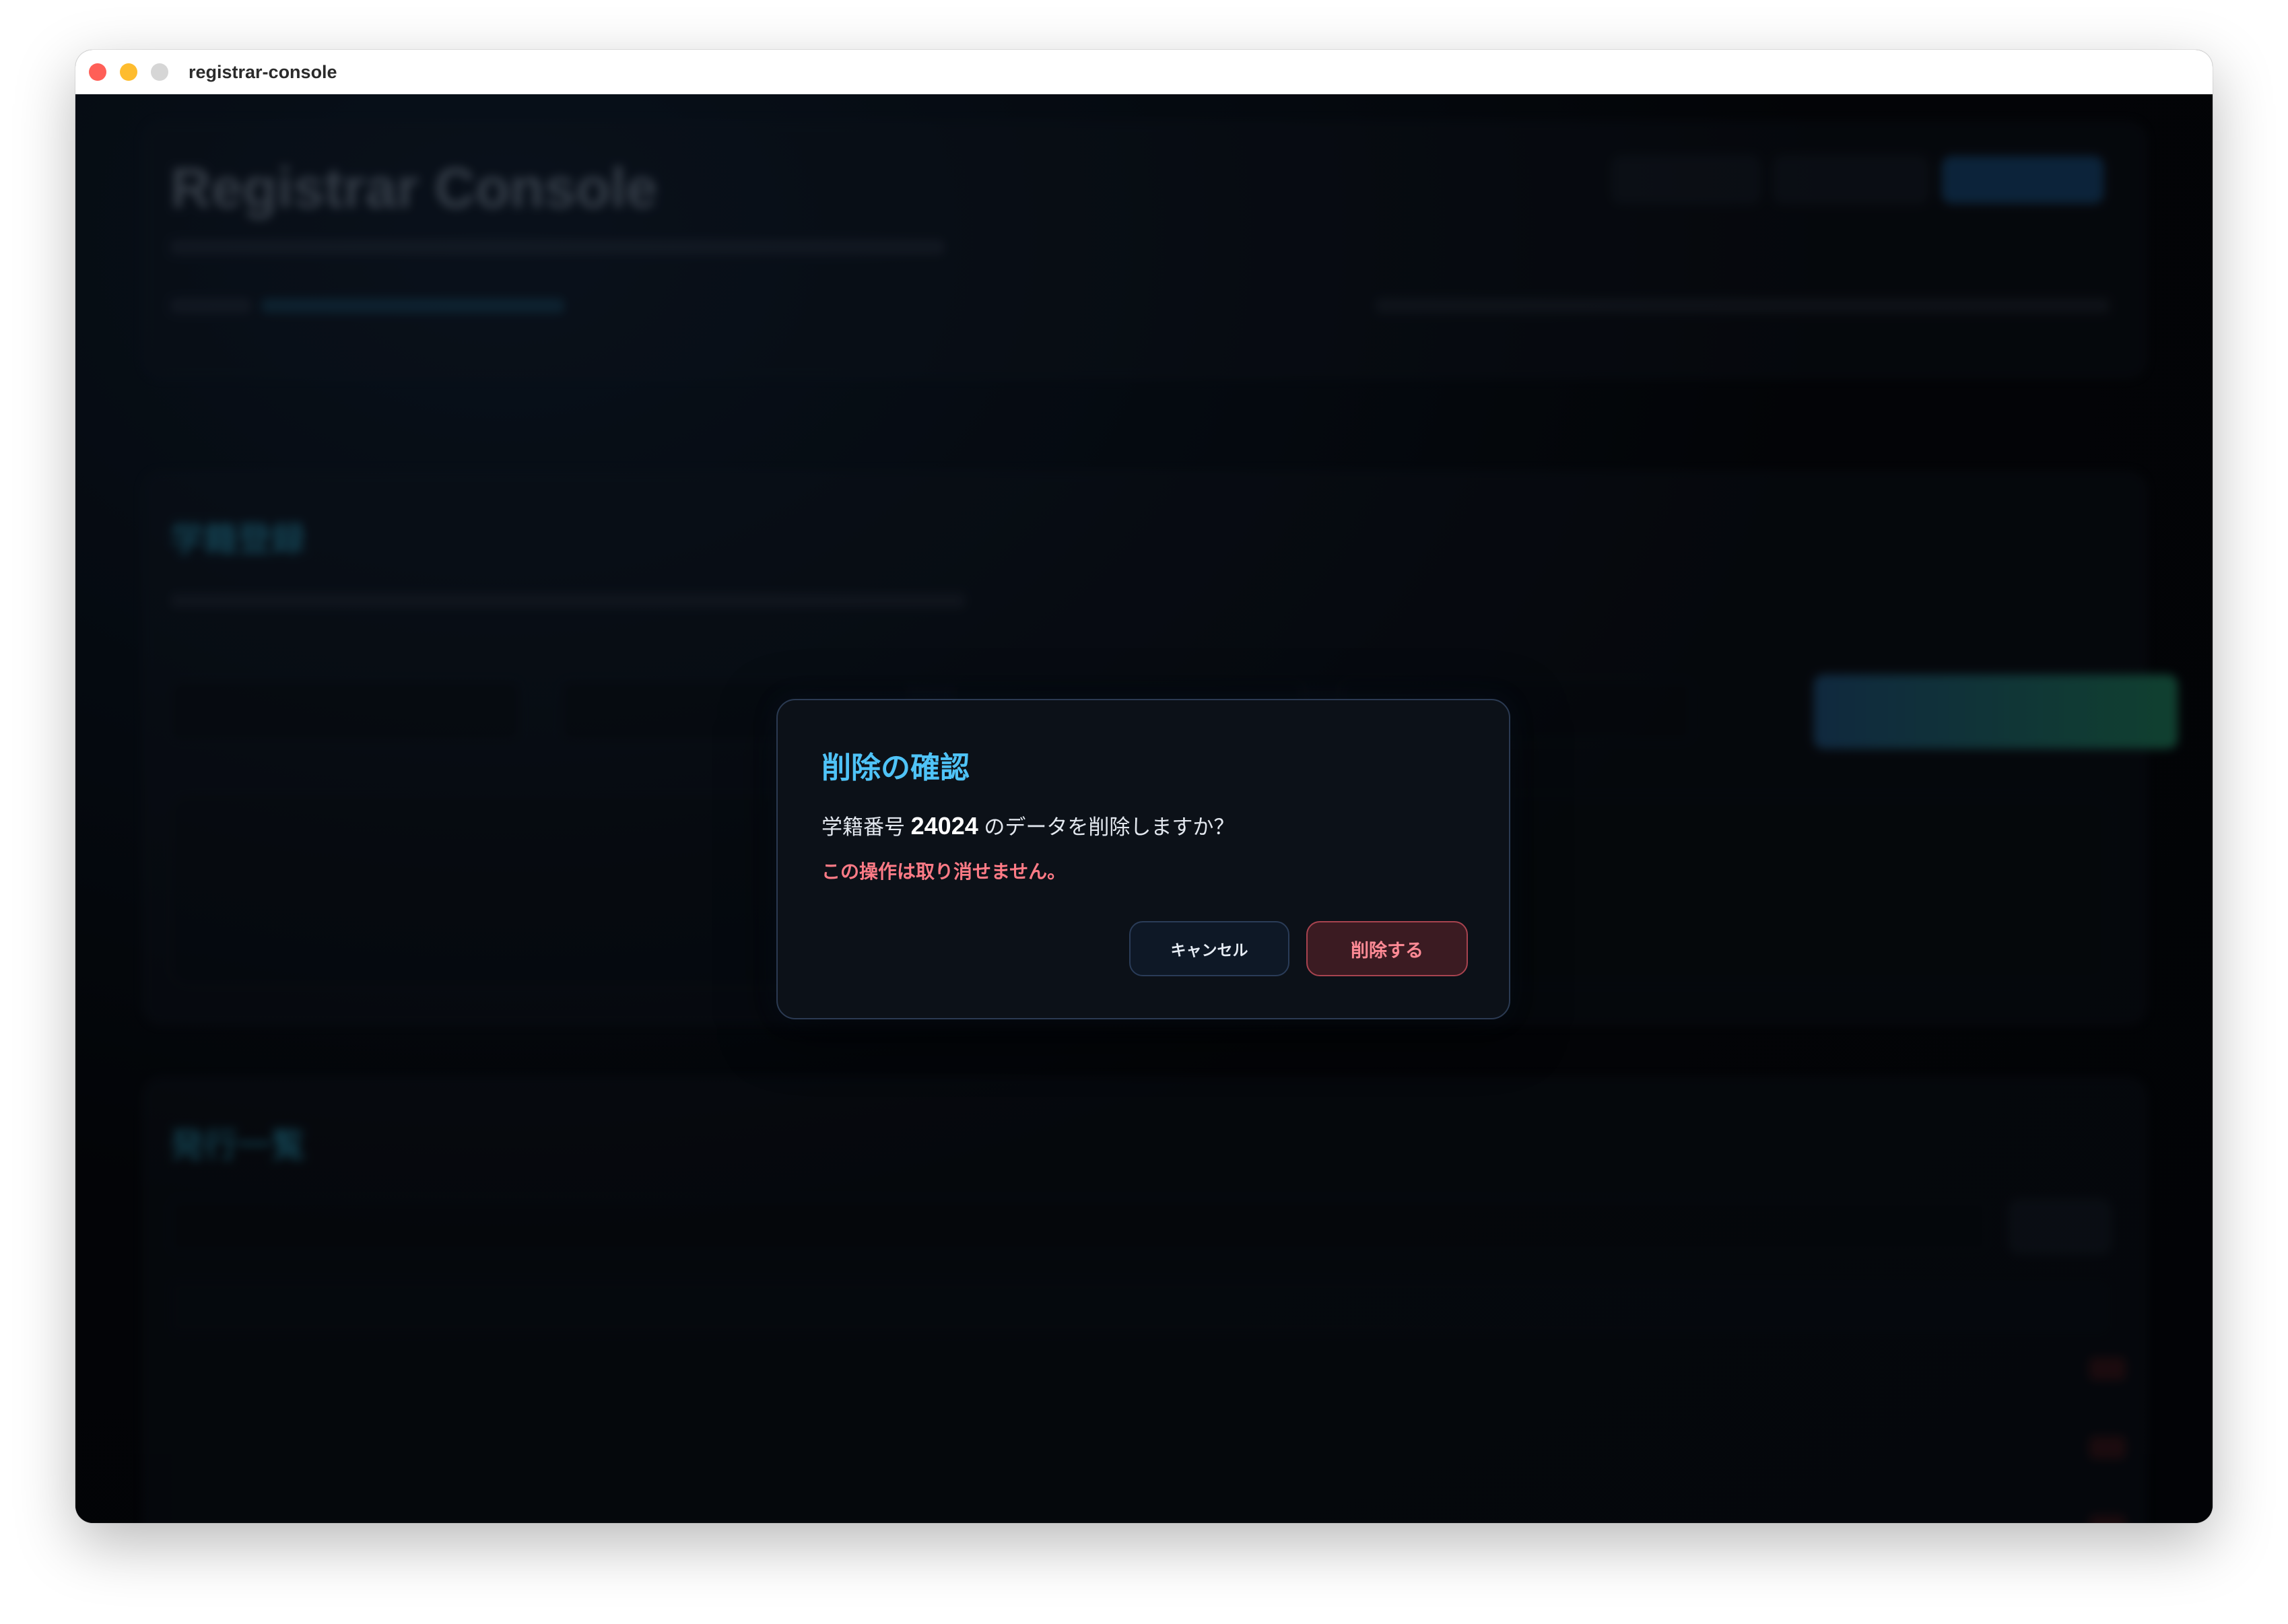  What do you see at coordinates (1144, 72) in the screenshot?
I see `title-bar: registrar-console` at bounding box center [1144, 72].